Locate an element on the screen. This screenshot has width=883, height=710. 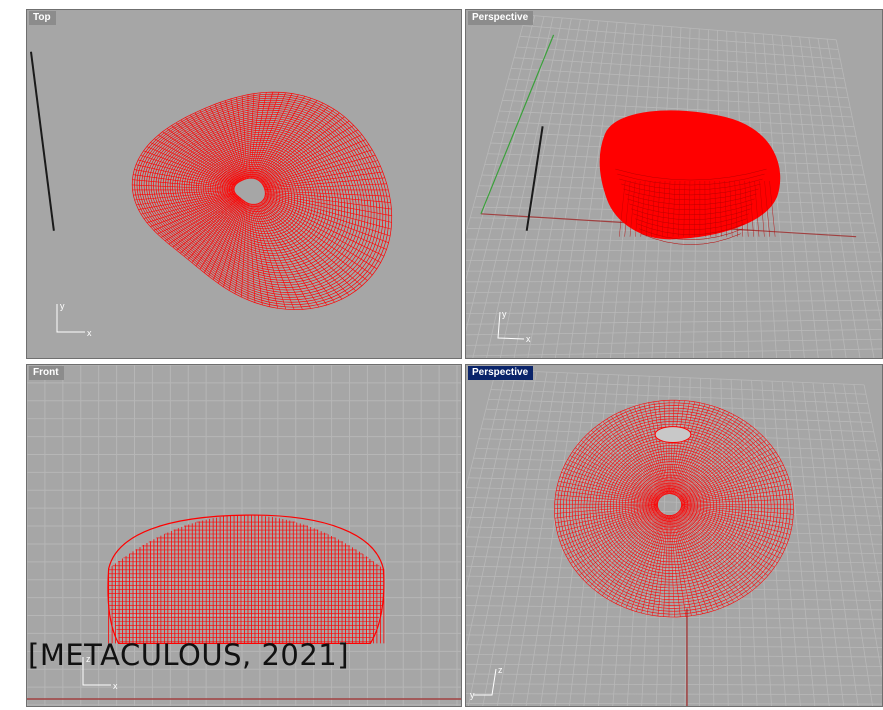
viewport-title-perspective-1: Perspective is located at coordinates (501, 18).